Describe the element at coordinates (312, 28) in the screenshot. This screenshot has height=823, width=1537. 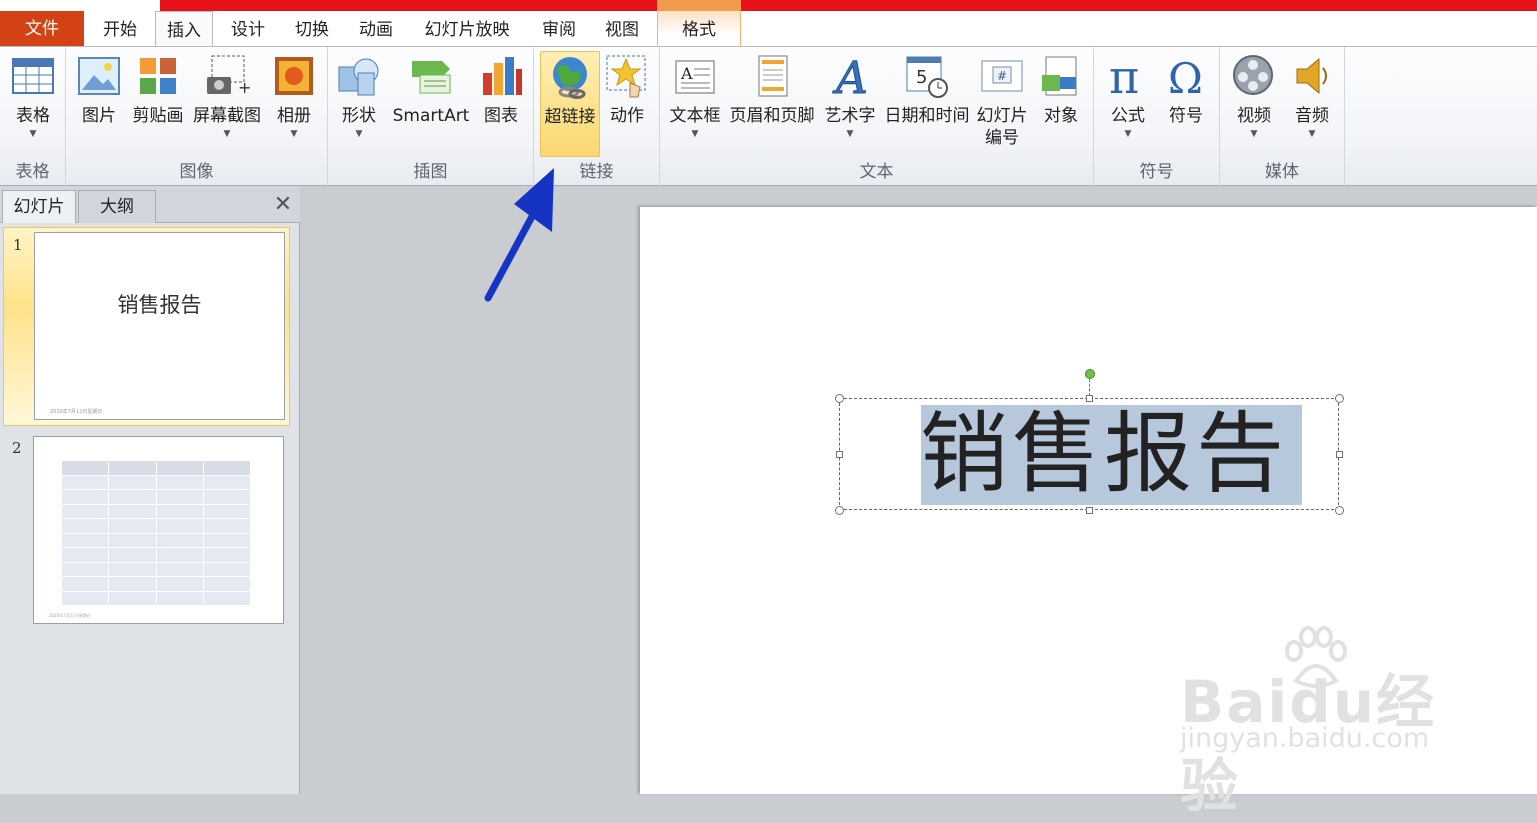
I see `tab-transitions: 切换` at that location.